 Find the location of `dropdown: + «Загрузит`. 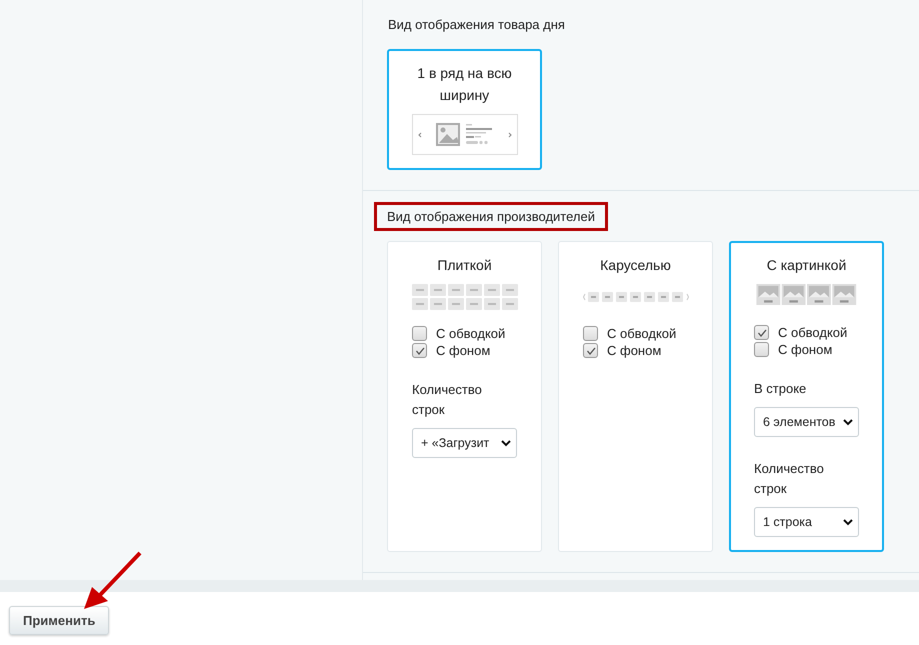

dropdown: + «Загрузит is located at coordinates (464, 443).